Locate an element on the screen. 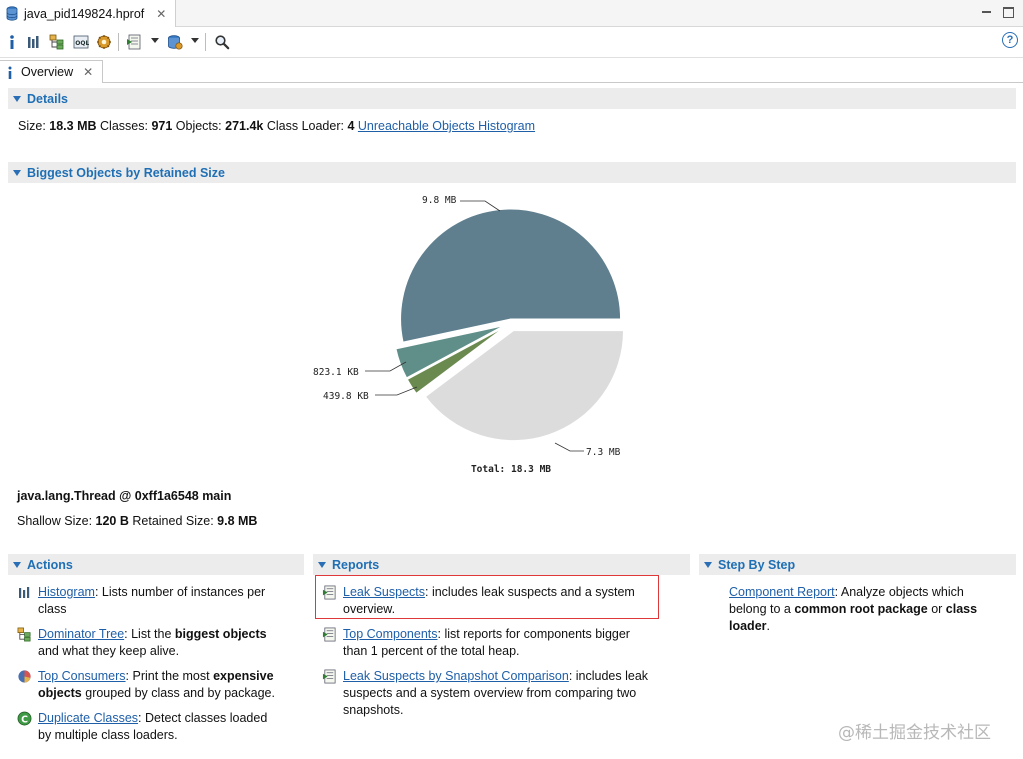 The width and height of the screenshot is (1023, 759). editor-tab-hprof: java_pid149824.hprof ✕ is located at coordinates (88, 13).